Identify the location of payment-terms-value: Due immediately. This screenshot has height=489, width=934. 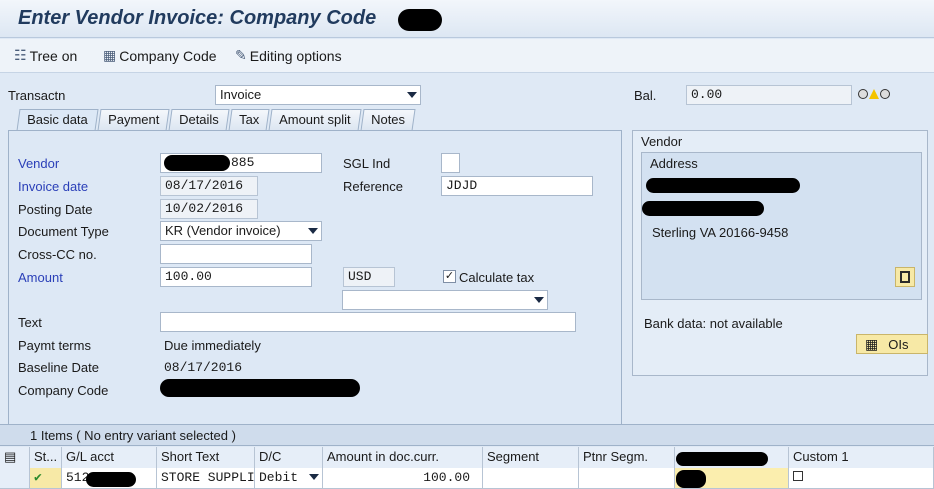
(212, 345).